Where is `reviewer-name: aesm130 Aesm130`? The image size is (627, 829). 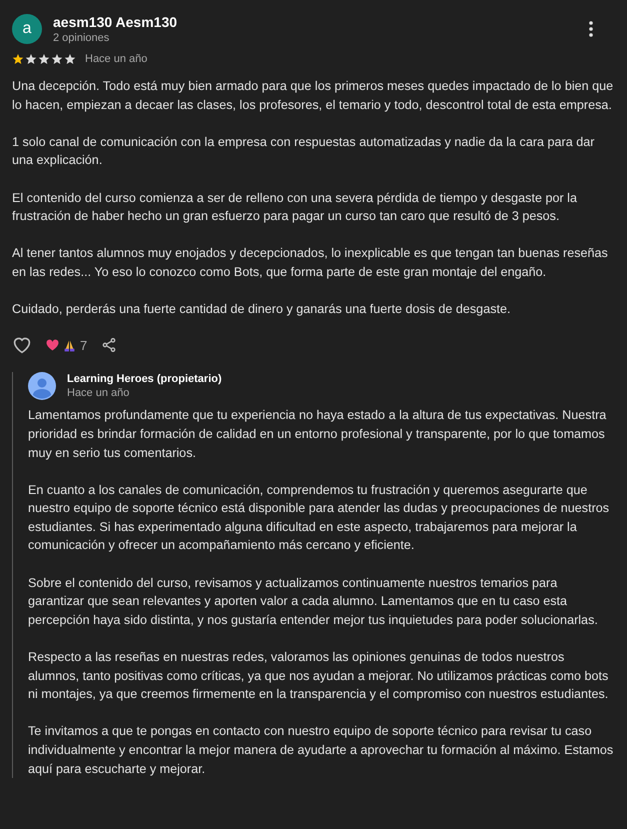
reviewer-name: aesm130 Aesm130 is located at coordinates (115, 22).